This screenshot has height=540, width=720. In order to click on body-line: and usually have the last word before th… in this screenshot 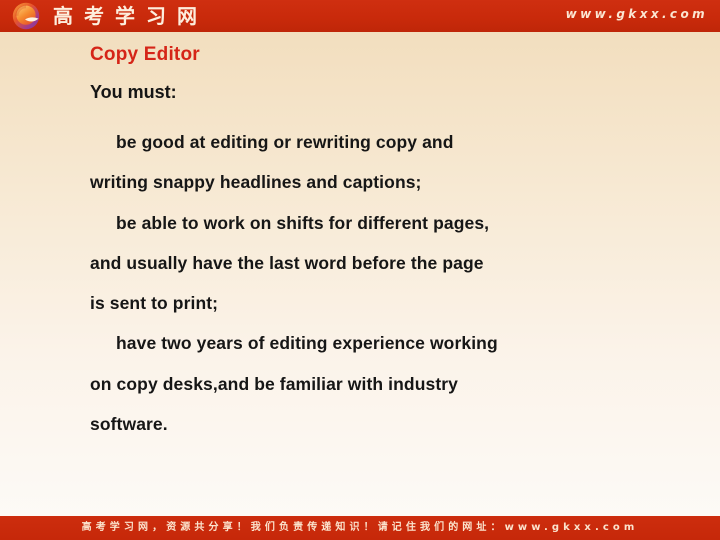, I will do `click(287, 262)`.